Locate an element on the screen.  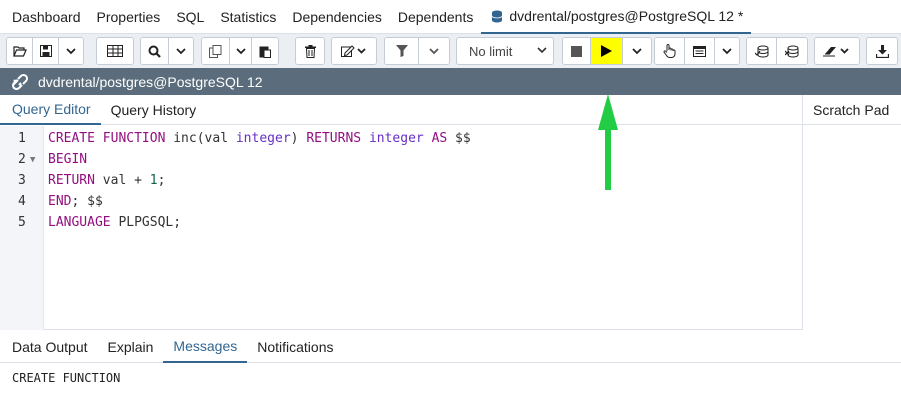
find-dropdown-button is located at coordinates (181, 51).